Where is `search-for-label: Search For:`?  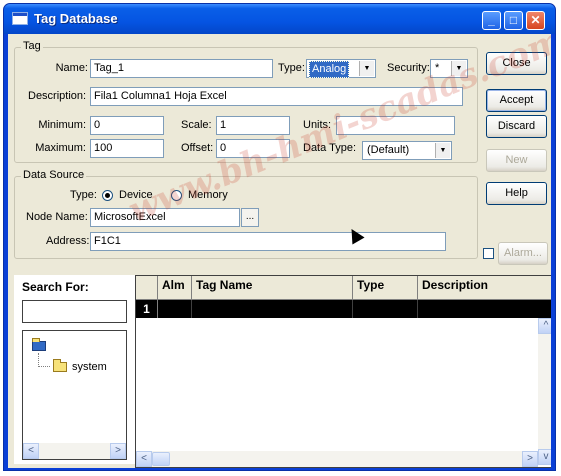 search-for-label: Search For: is located at coordinates (55, 287).